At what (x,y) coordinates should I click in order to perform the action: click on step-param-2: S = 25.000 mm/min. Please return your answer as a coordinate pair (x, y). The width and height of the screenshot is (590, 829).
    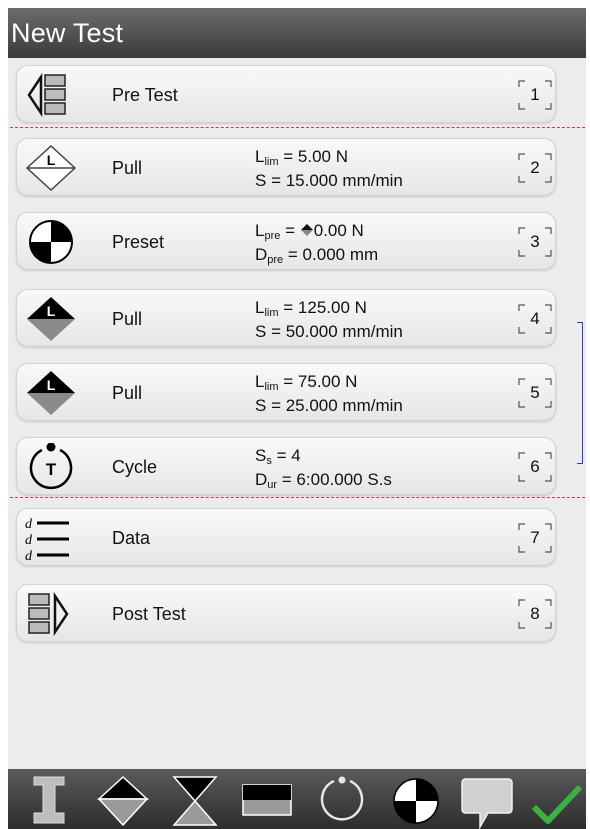
    Looking at the image, I should click on (329, 405).